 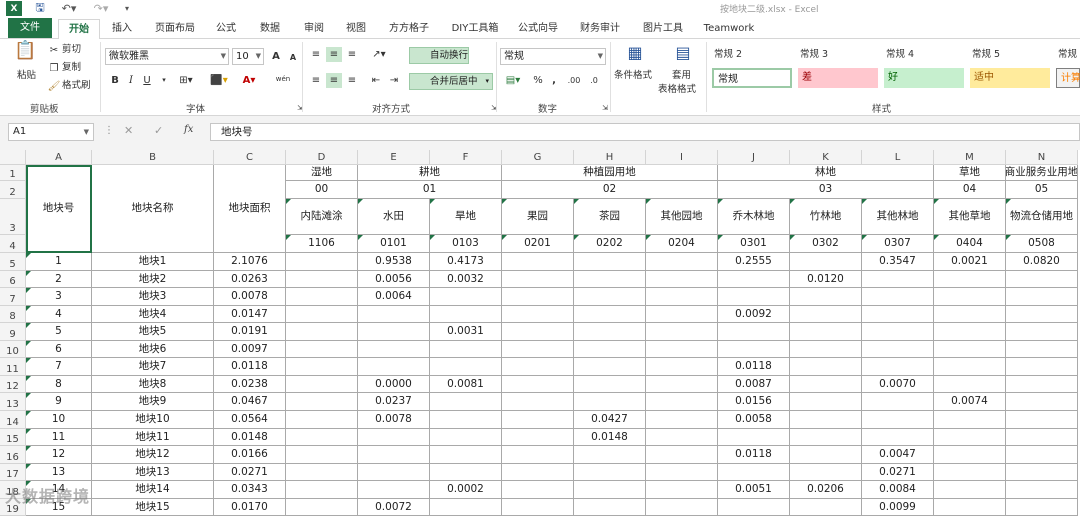 I want to click on data-cell: 0.9538, so click(x=394, y=262).